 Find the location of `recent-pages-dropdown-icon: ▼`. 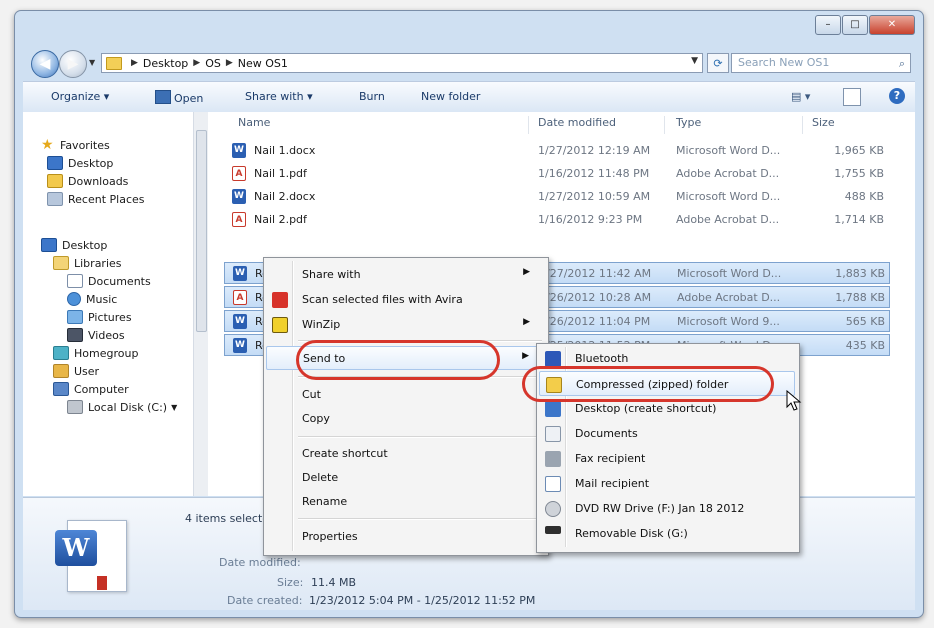

recent-pages-dropdown-icon: ▼ is located at coordinates (92, 62).